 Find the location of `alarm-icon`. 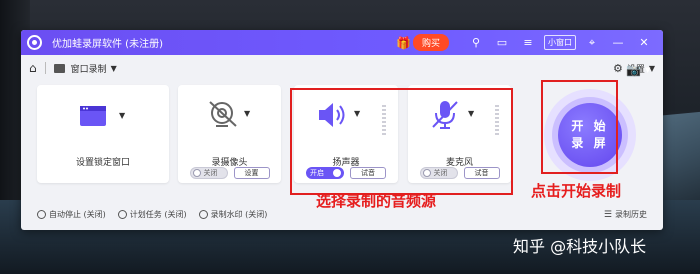

alarm-icon is located at coordinates (122, 214).